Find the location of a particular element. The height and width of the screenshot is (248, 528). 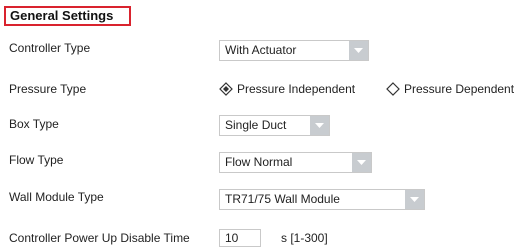

box-type-label: Box Type is located at coordinates (34, 124).